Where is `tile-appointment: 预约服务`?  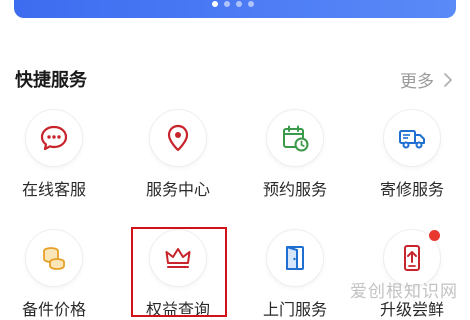
tile-appointment: 预约服务 is located at coordinates (295, 155).